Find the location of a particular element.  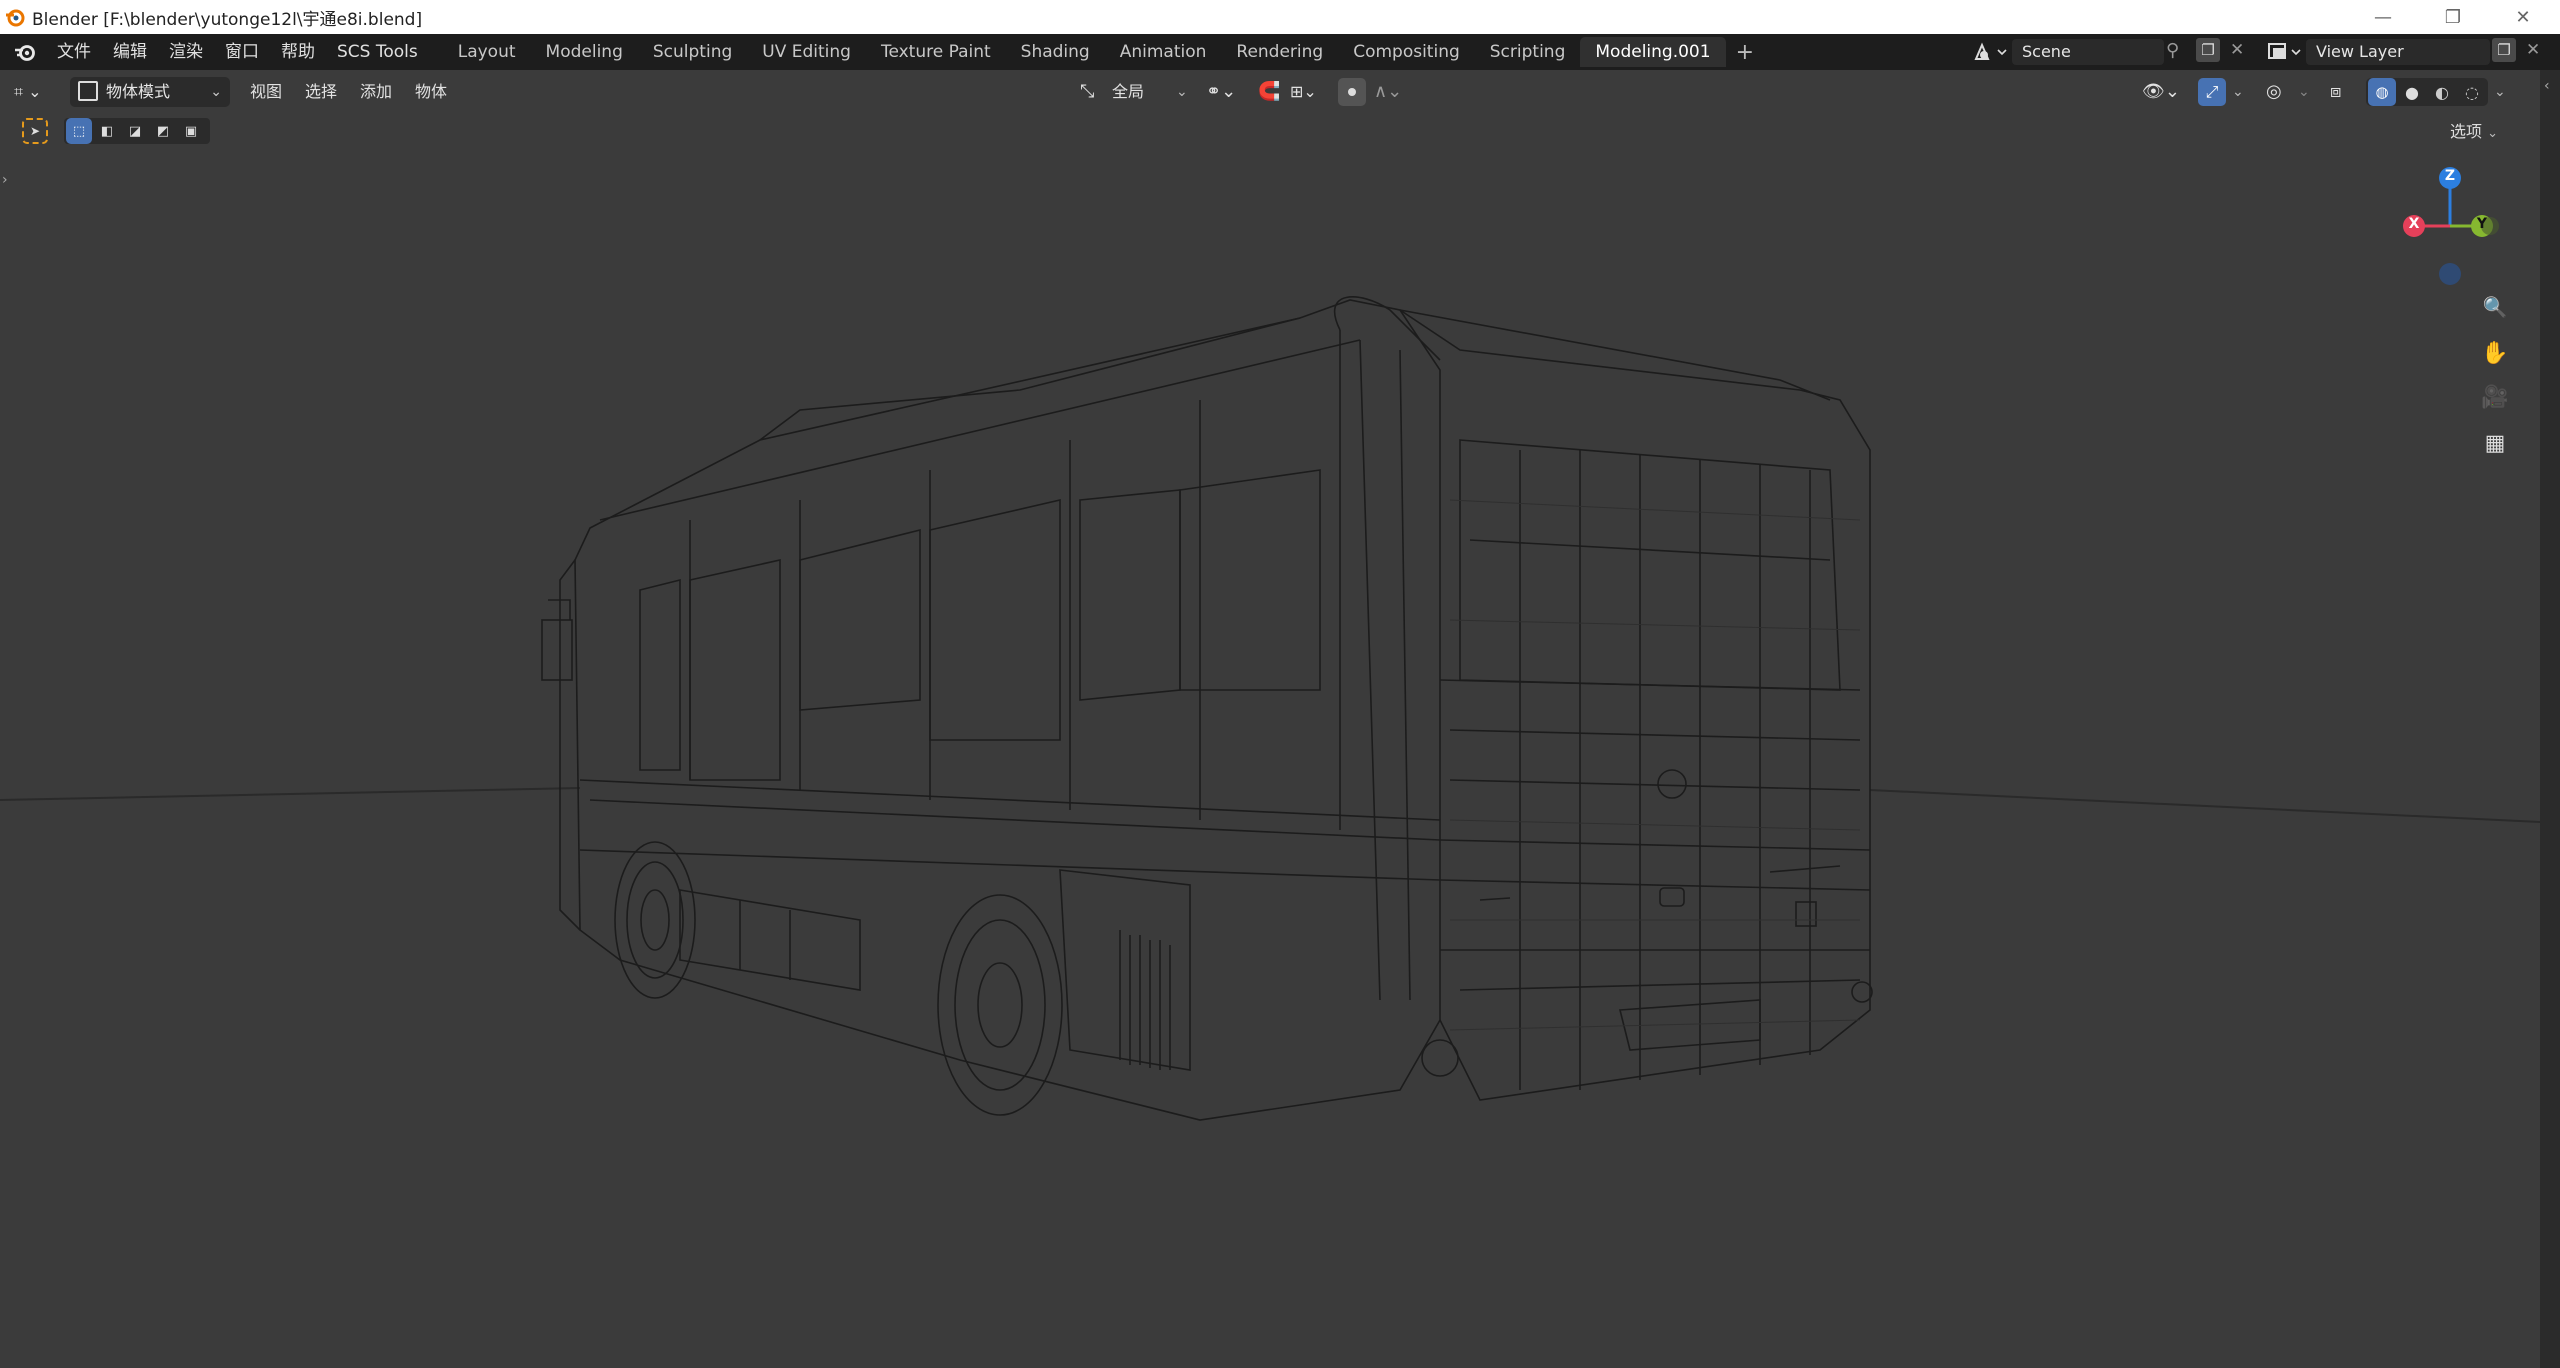

select-intersect-icon: ▣ is located at coordinates (191, 131).